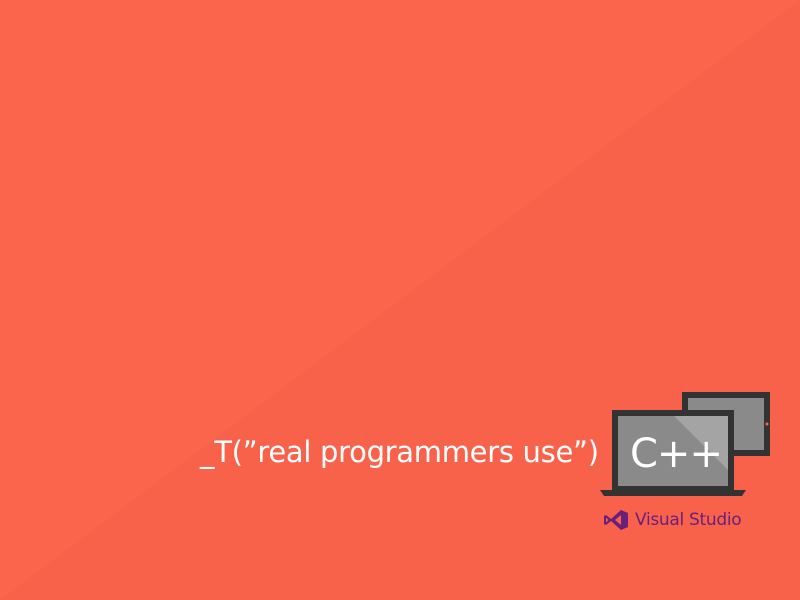 The width and height of the screenshot is (800, 600). I want to click on tablet-button, so click(767, 424).